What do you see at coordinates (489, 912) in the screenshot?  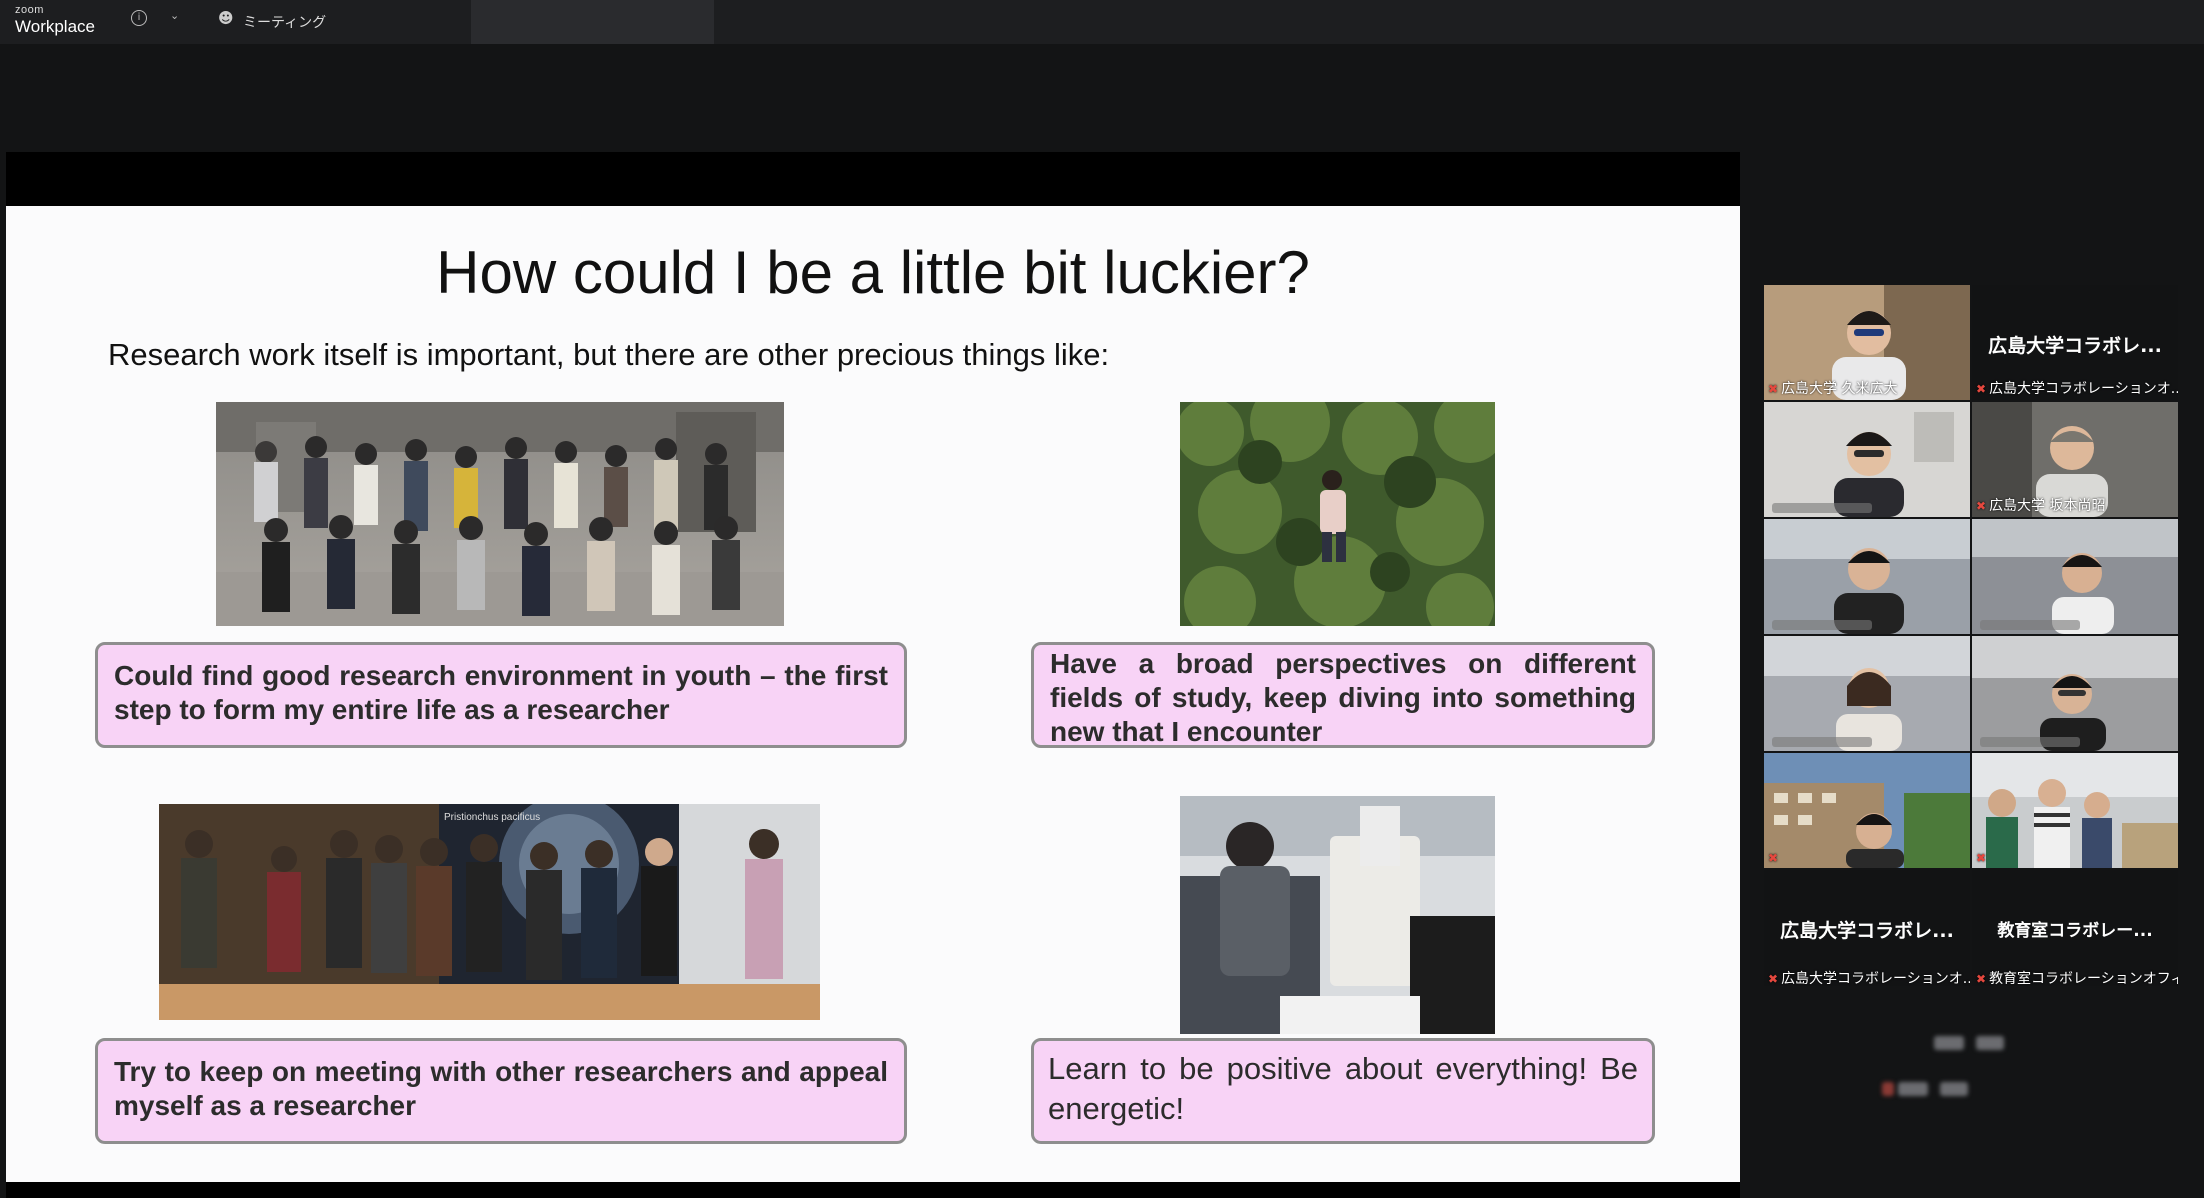 I see `researchers-meeting-photo: Pristionchus pacificus` at bounding box center [489, 912].